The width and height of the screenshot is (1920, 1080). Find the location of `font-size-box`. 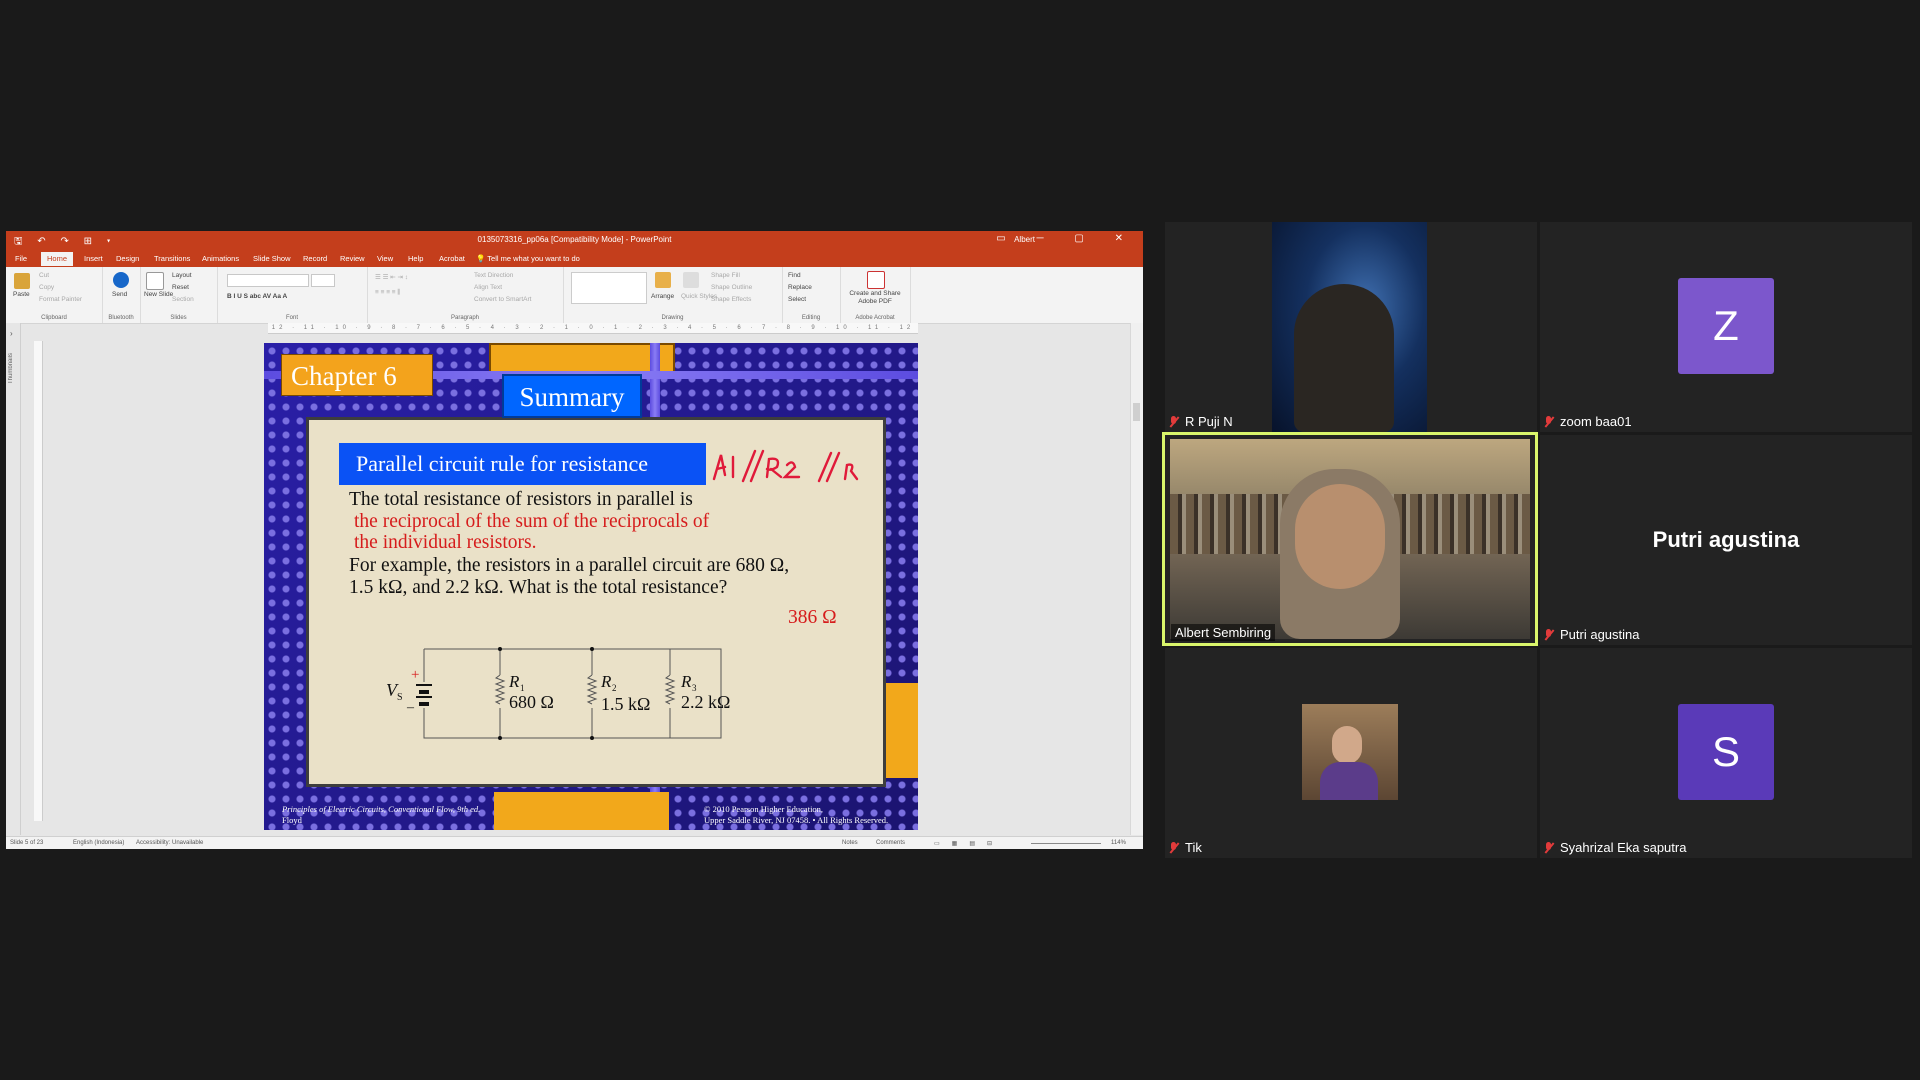

font-size-box is located at coordinates (323, 280).